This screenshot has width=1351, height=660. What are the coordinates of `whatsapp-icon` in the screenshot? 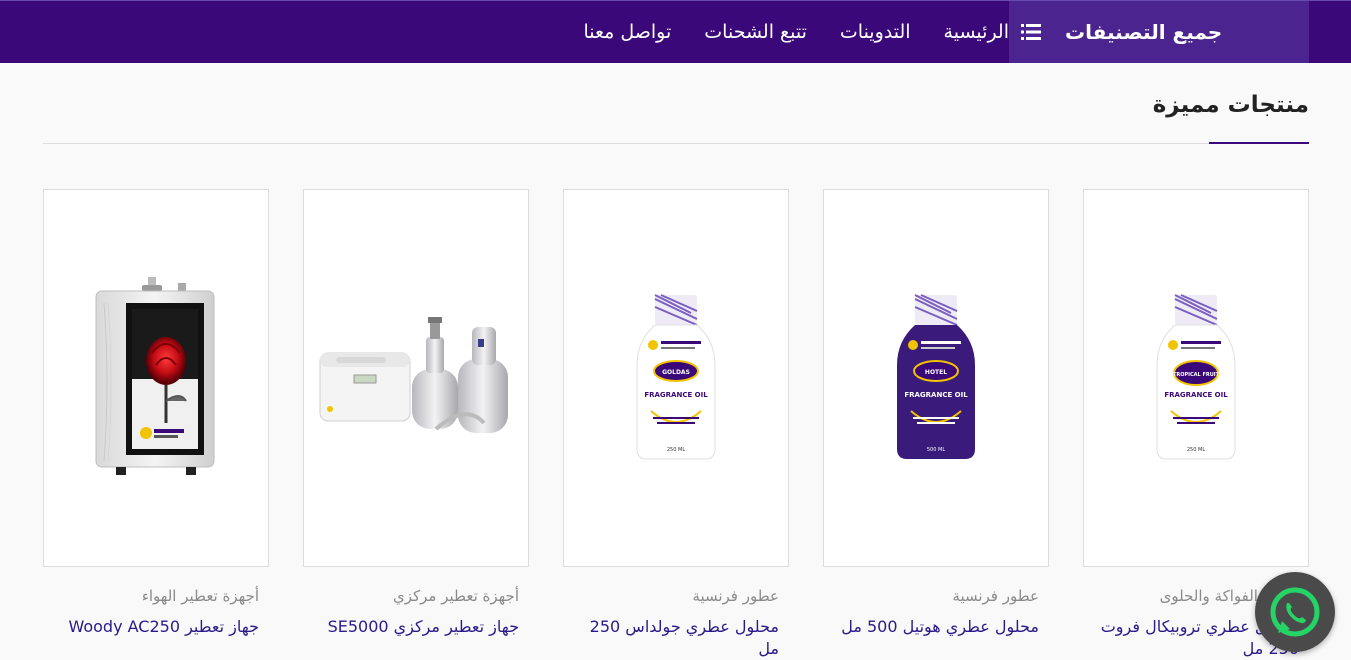 It's located at (1295, 612).